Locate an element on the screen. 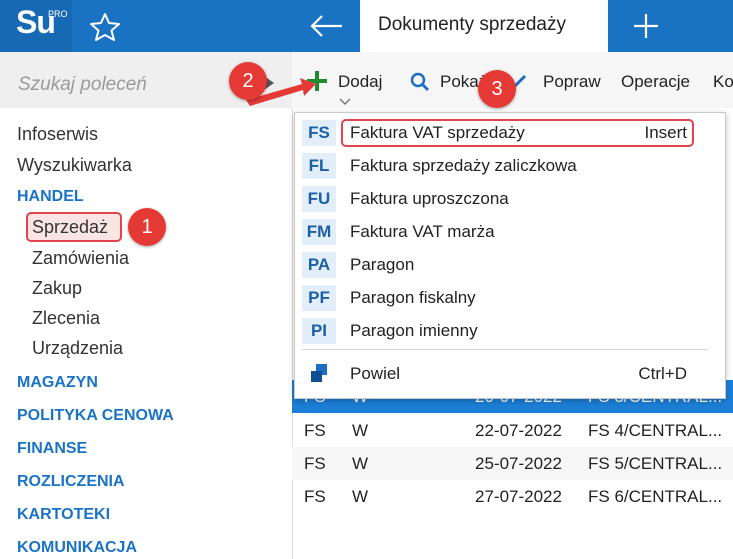 The width and height of the screenshot is (733, 559). more-button: Ko is located at coordinates (723, 82).